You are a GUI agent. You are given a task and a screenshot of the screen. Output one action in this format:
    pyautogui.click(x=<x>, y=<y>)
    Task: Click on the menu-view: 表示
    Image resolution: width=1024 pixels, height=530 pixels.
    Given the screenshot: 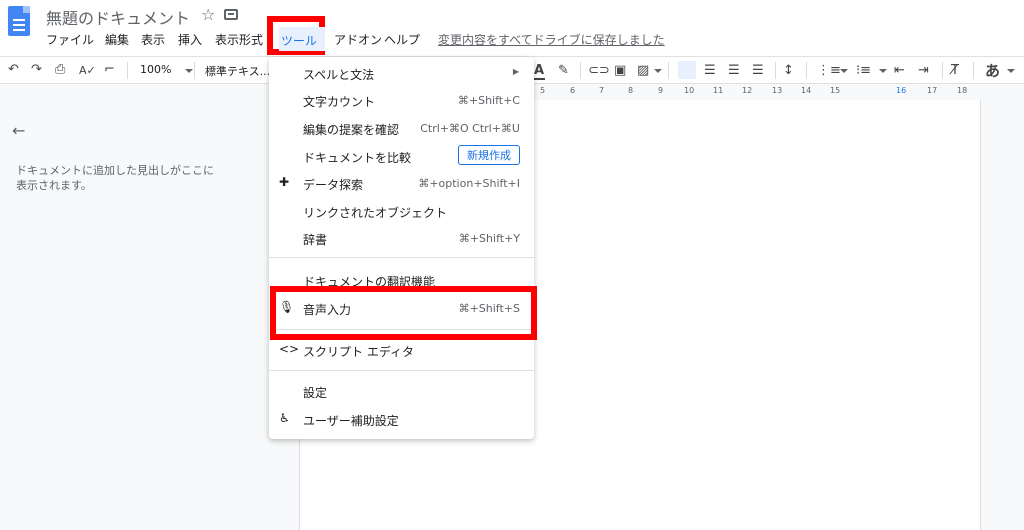 What is the action you would take?
    pyautogui.click(x=153, y=39)
    